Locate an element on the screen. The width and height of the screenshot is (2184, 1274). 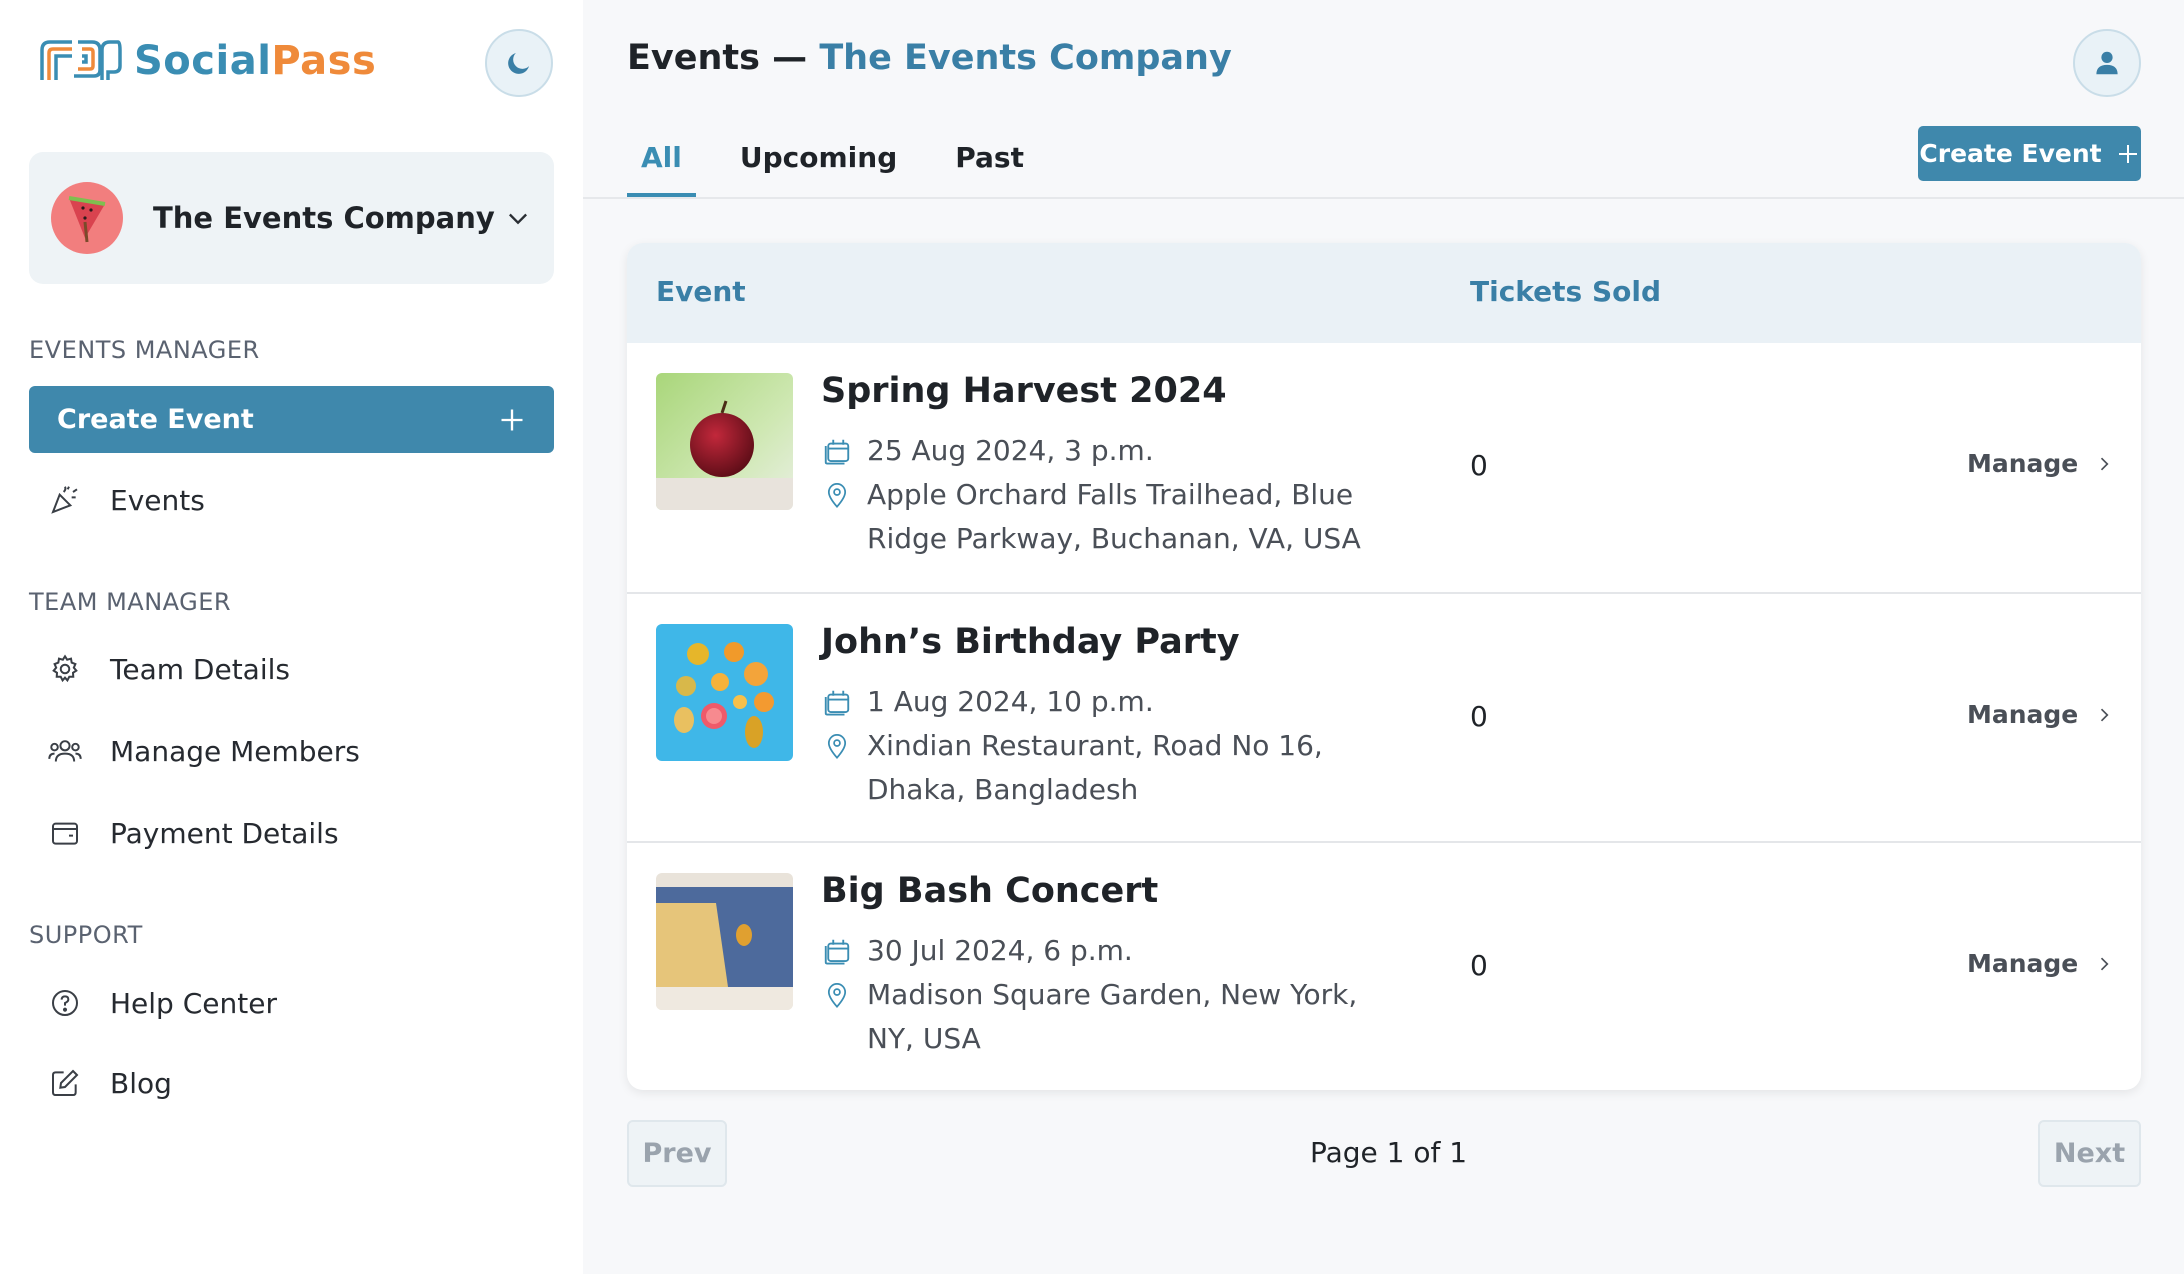
next-page-button: Next is located at coordinates (2089, 1153).